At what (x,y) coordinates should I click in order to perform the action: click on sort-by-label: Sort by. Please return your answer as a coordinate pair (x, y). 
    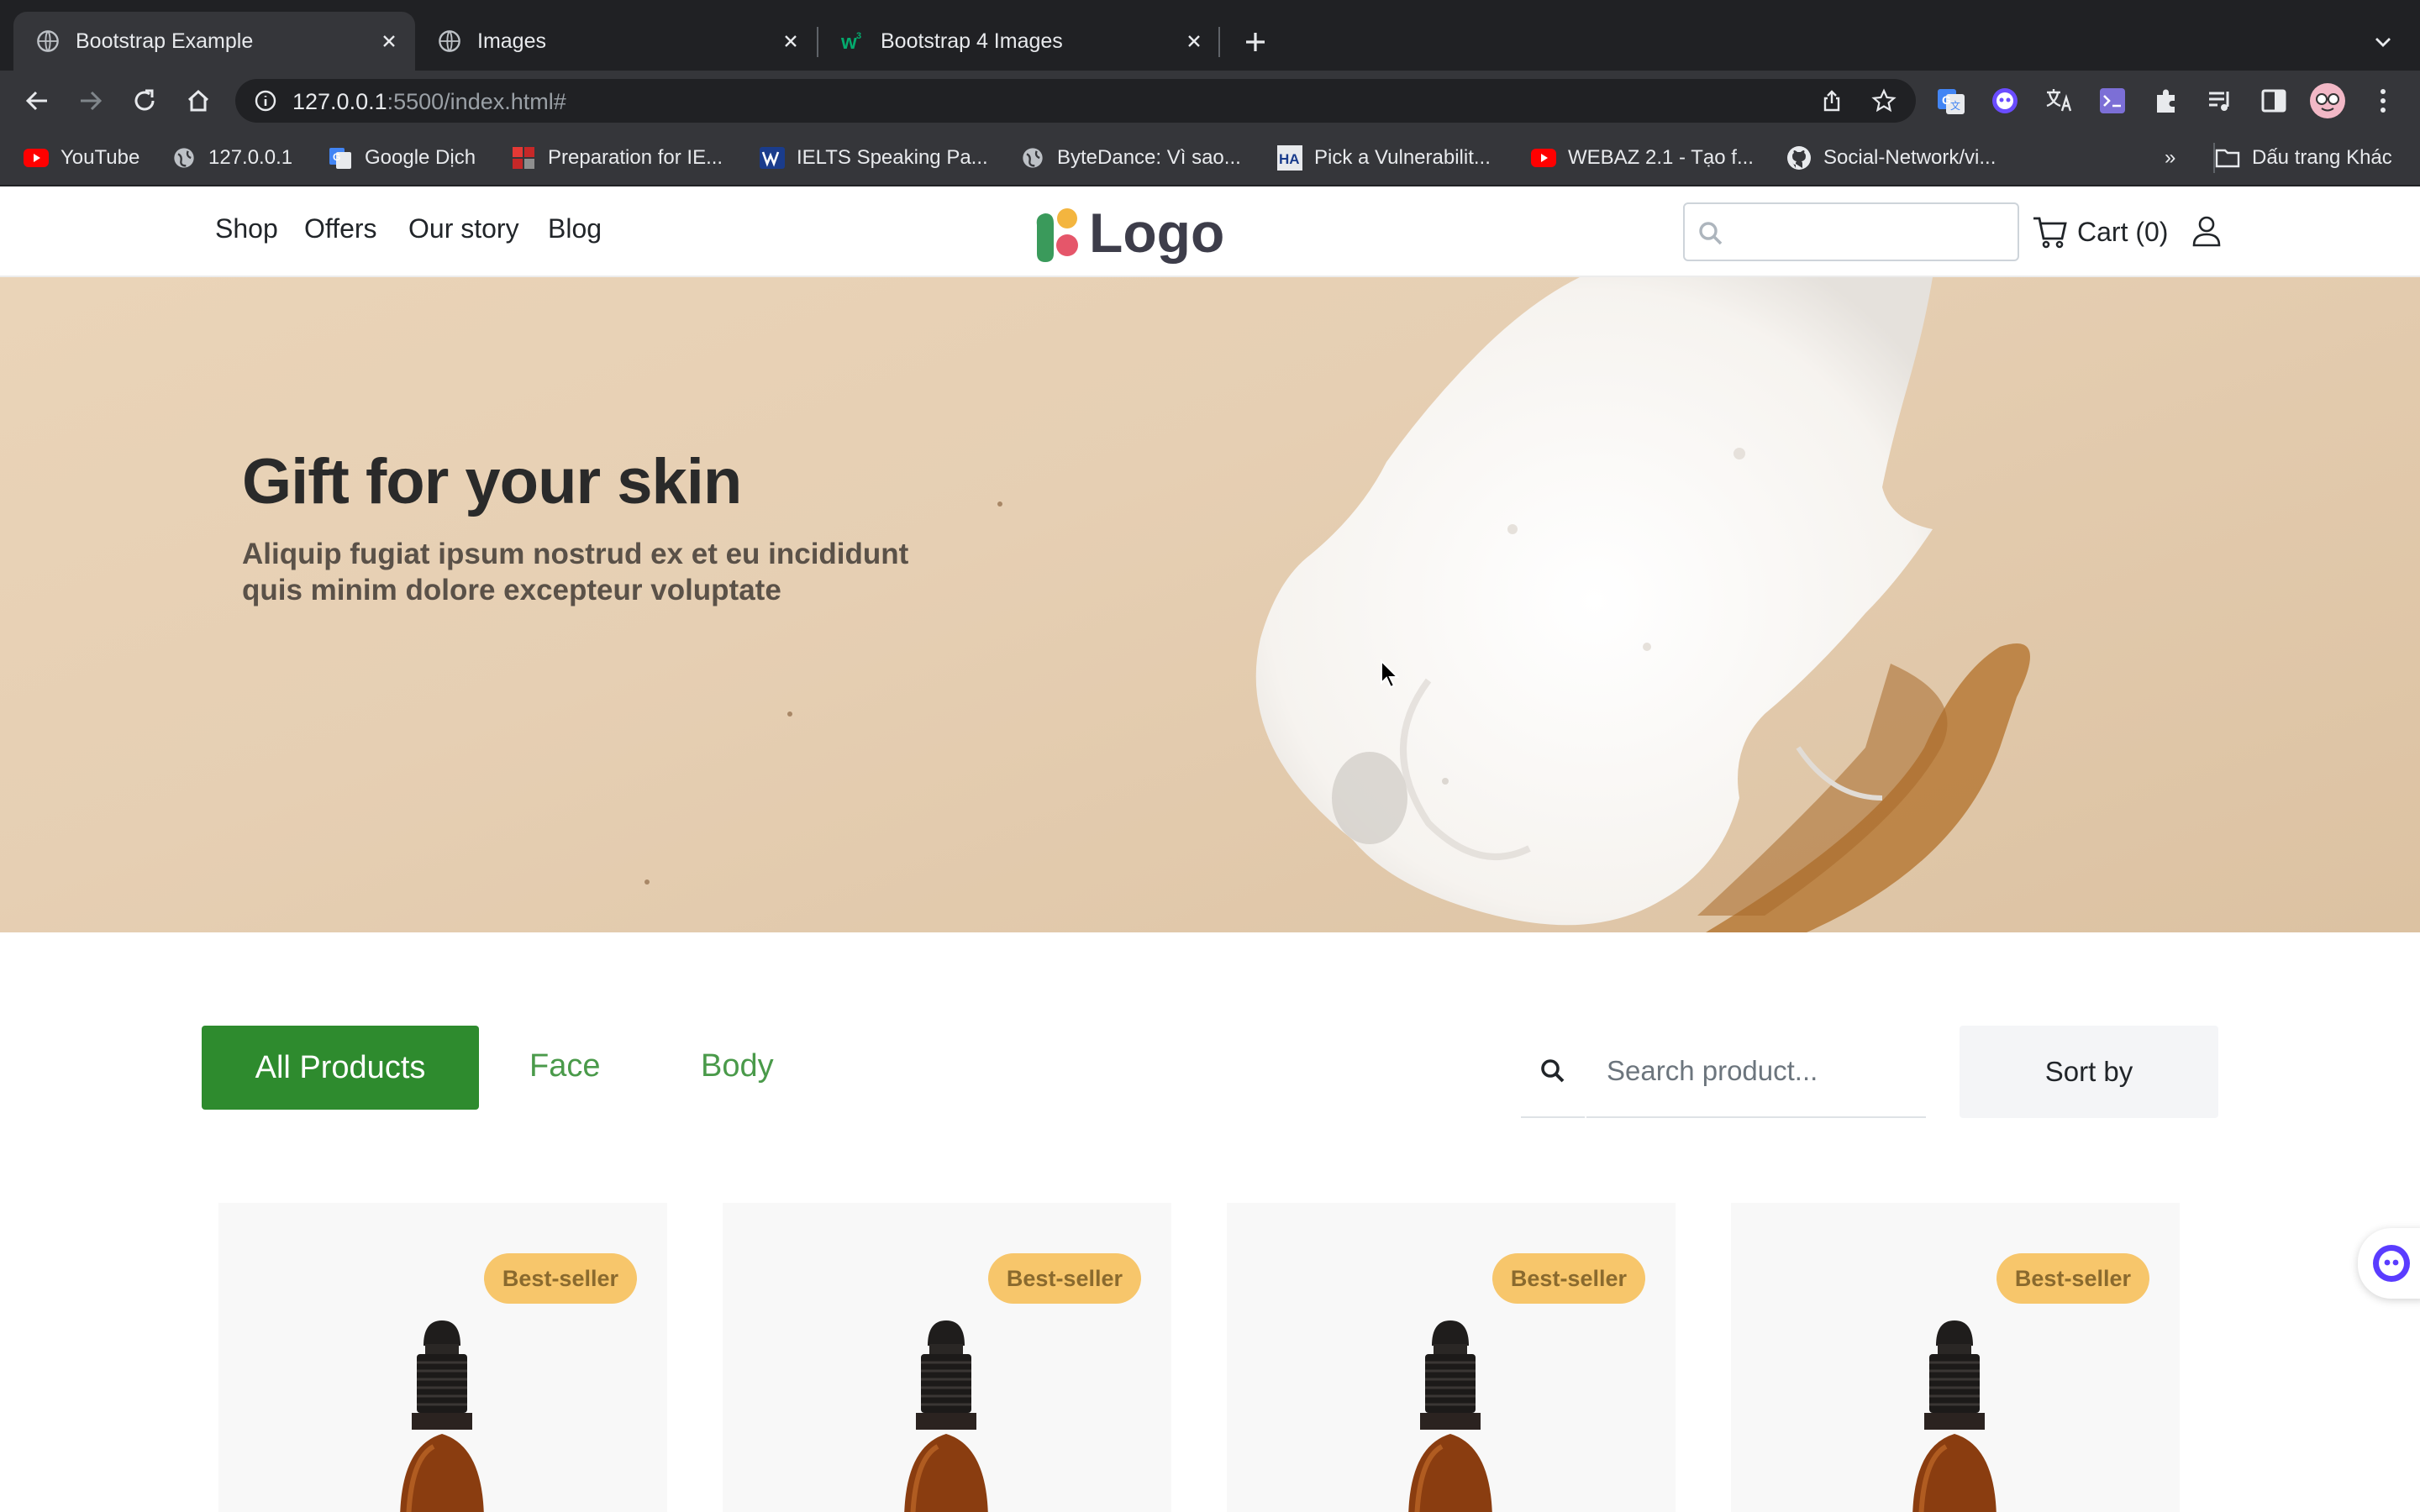
    Looking at the image, I should click on (2088, 1071).